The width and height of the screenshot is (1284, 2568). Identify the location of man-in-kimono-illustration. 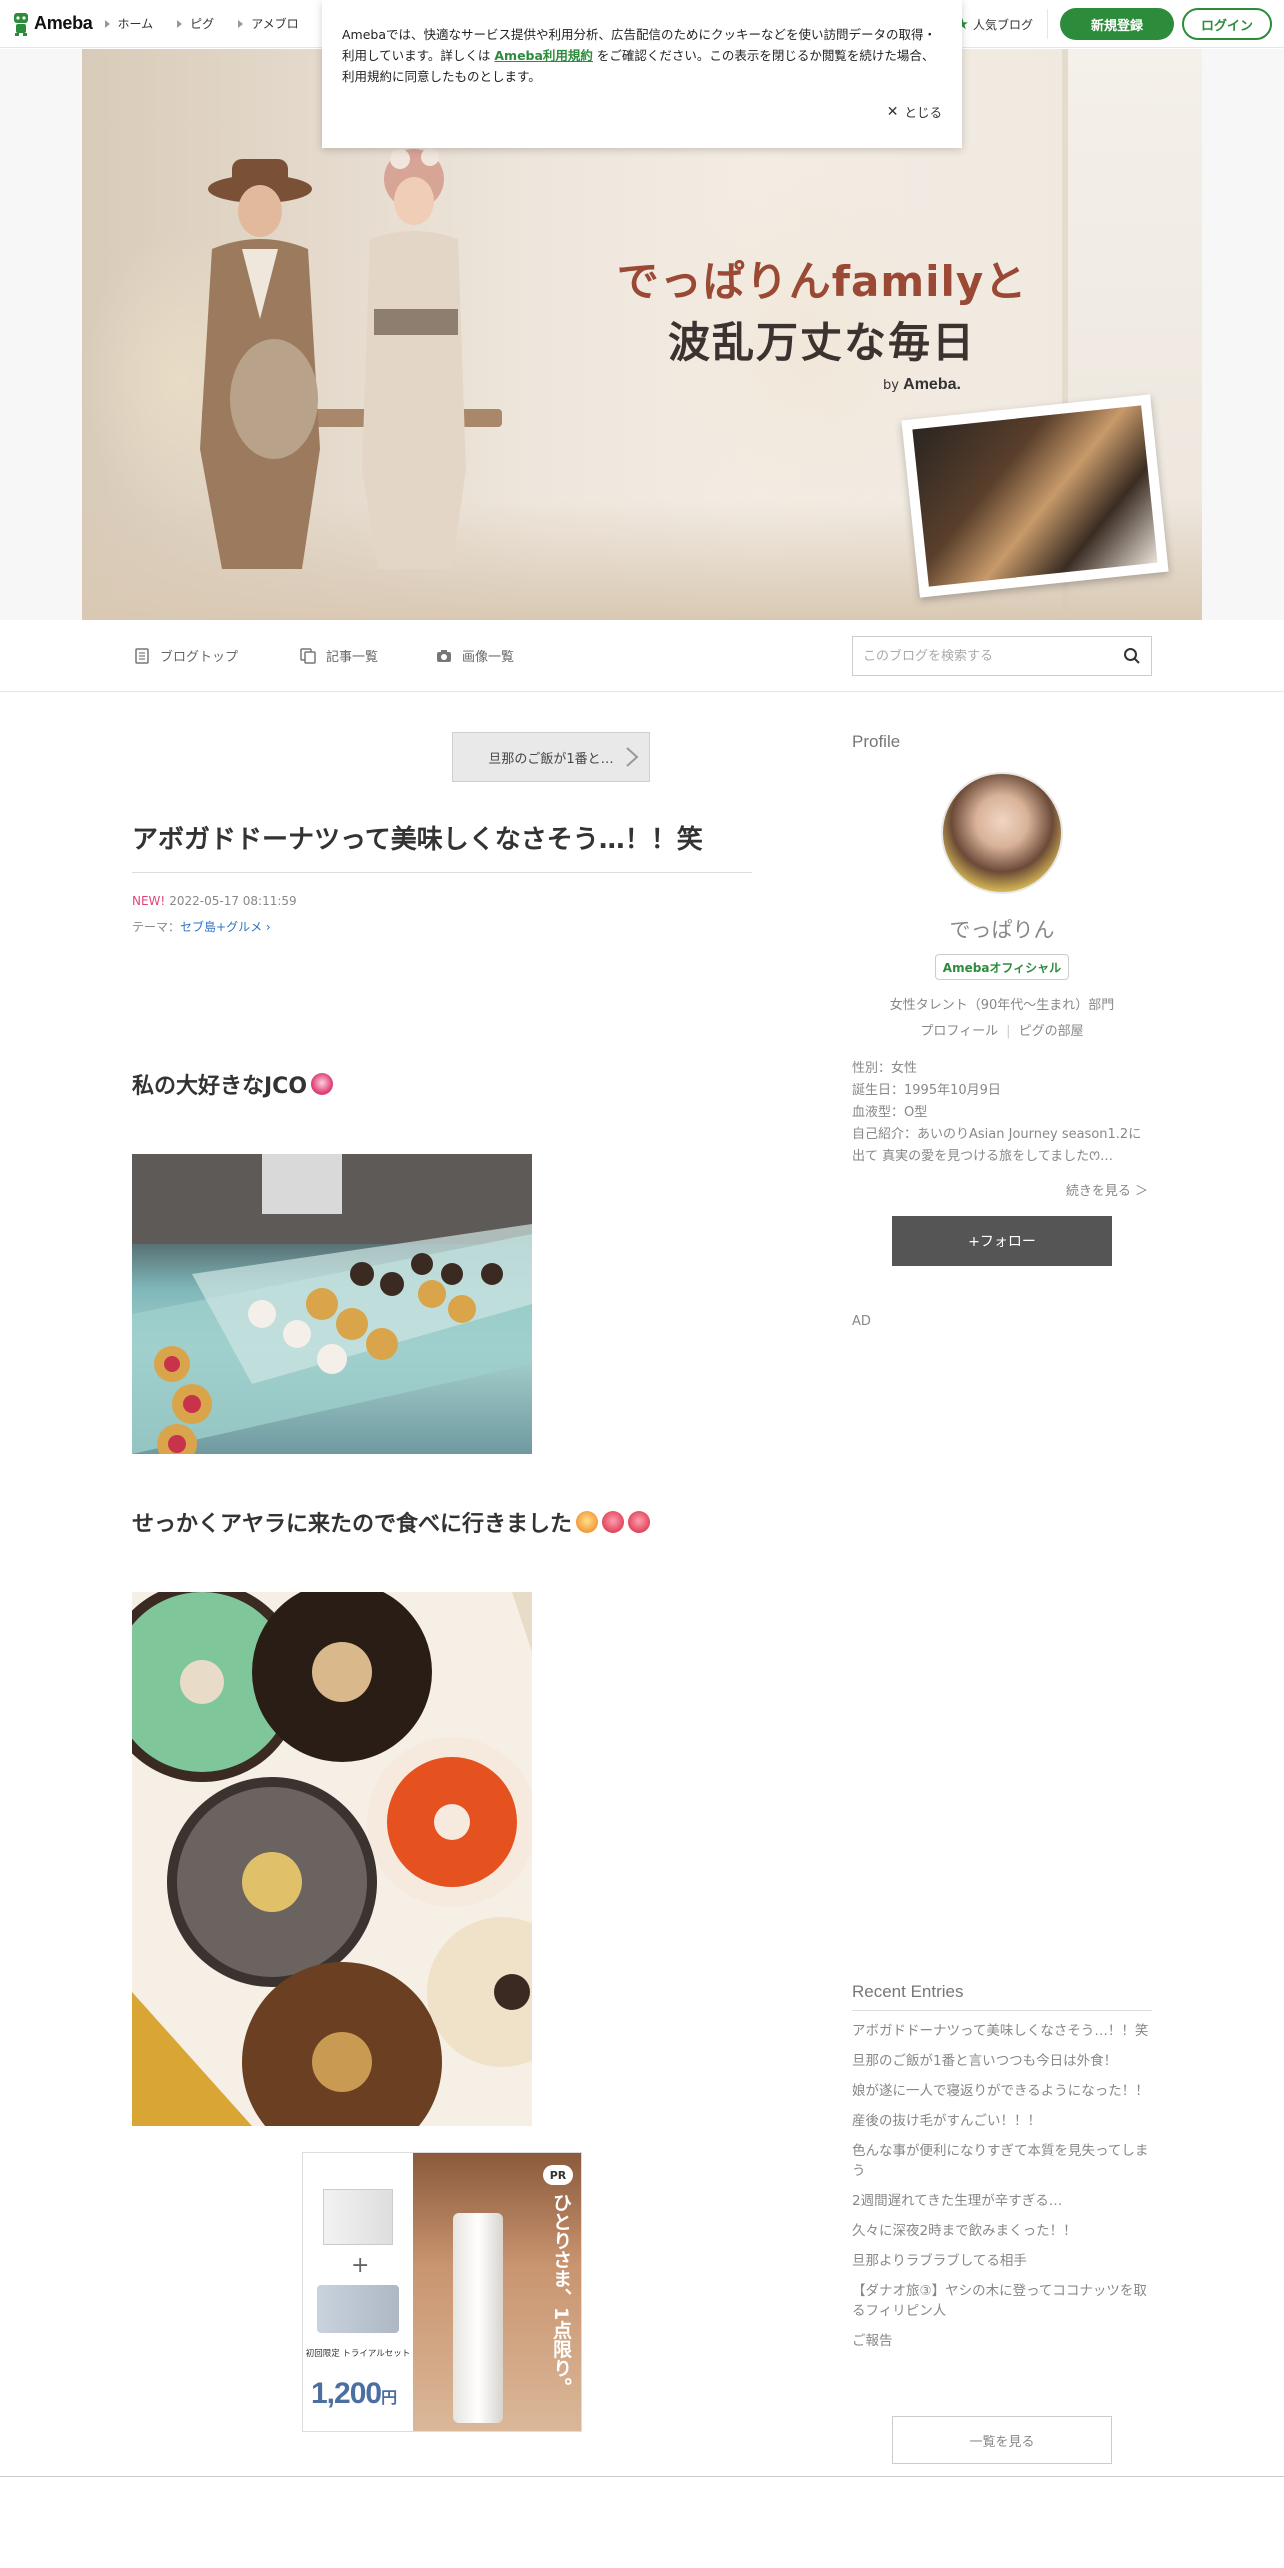
(260, 364).